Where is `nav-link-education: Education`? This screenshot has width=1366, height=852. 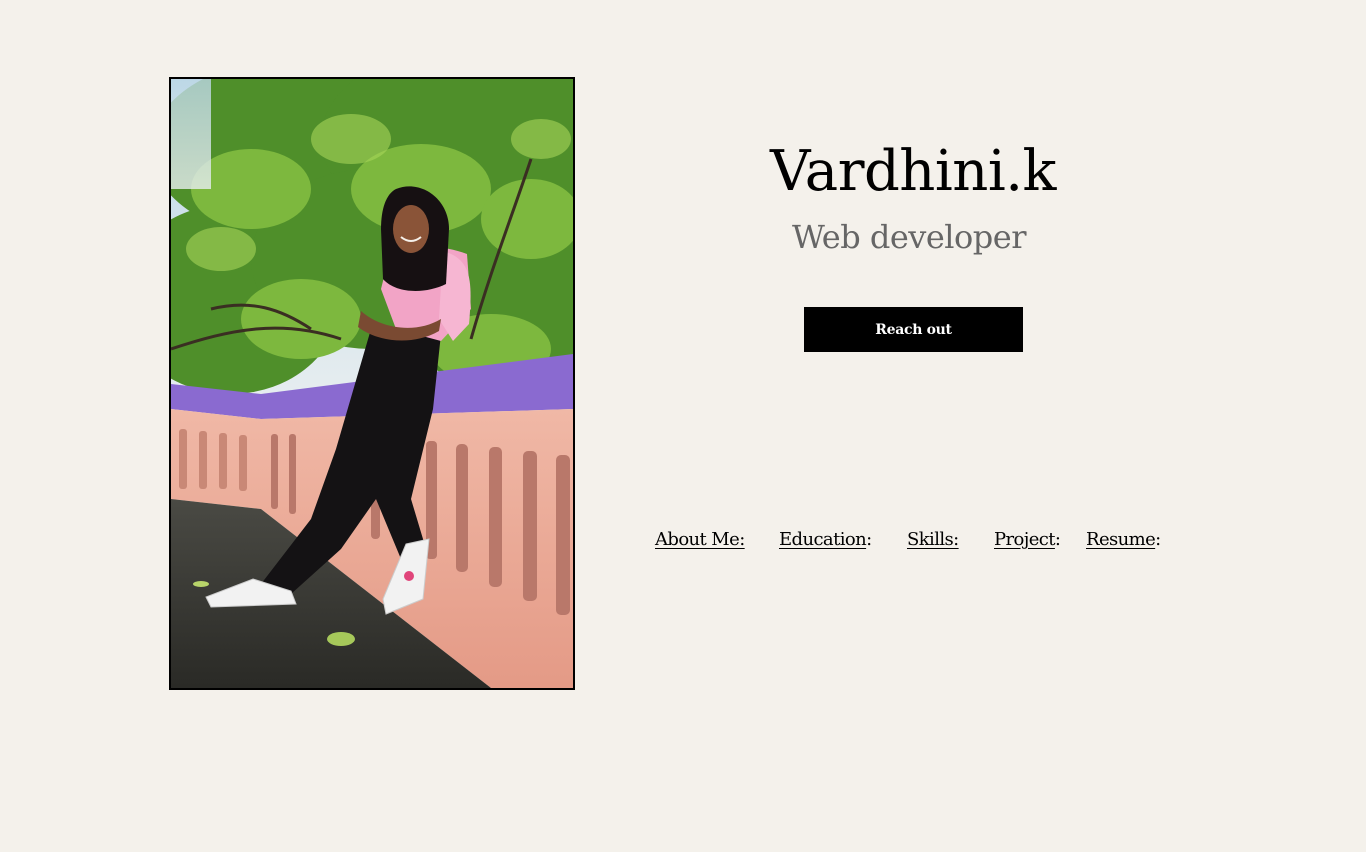 nav-link-education: Education is located at coordinates (823, 539).